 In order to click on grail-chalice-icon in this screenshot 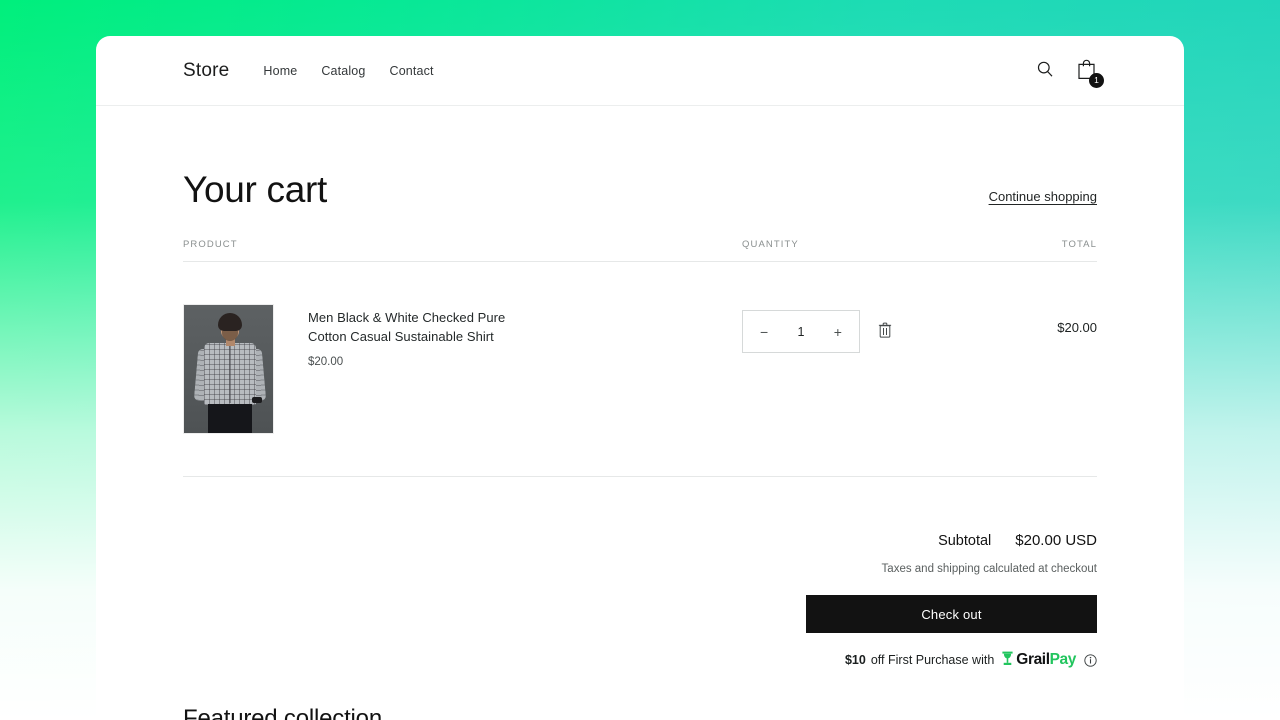, I will do `click(1007, 660)`.